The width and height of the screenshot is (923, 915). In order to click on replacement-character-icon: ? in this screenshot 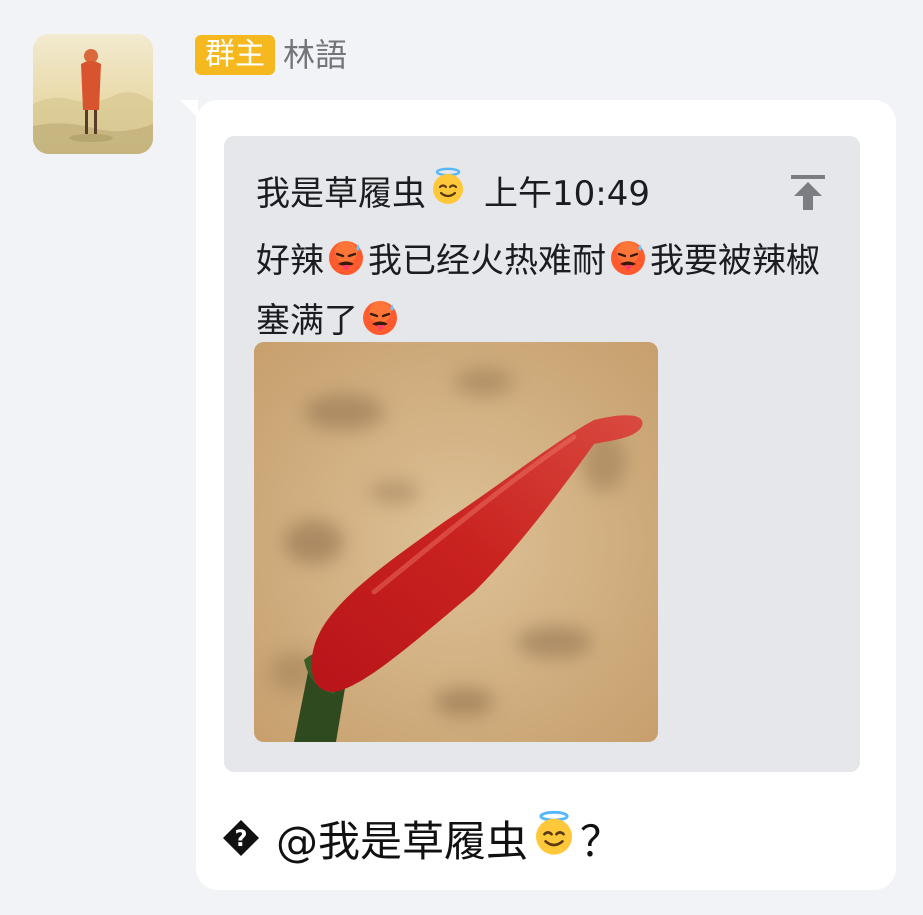, I will do `click(241, 838)`.